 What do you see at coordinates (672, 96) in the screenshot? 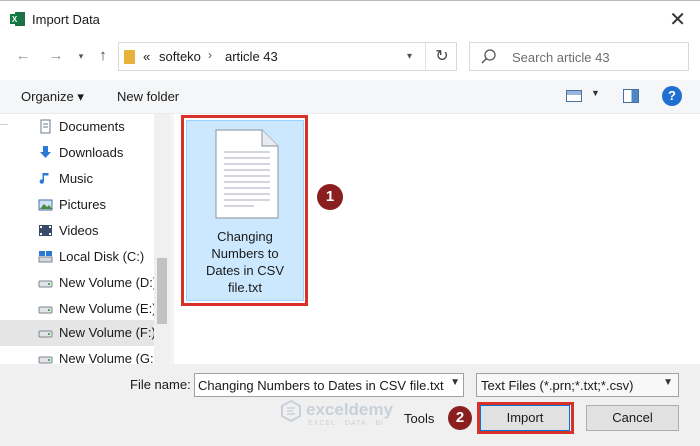
I see `help-icon: ?` at bounding box center [672, 96].